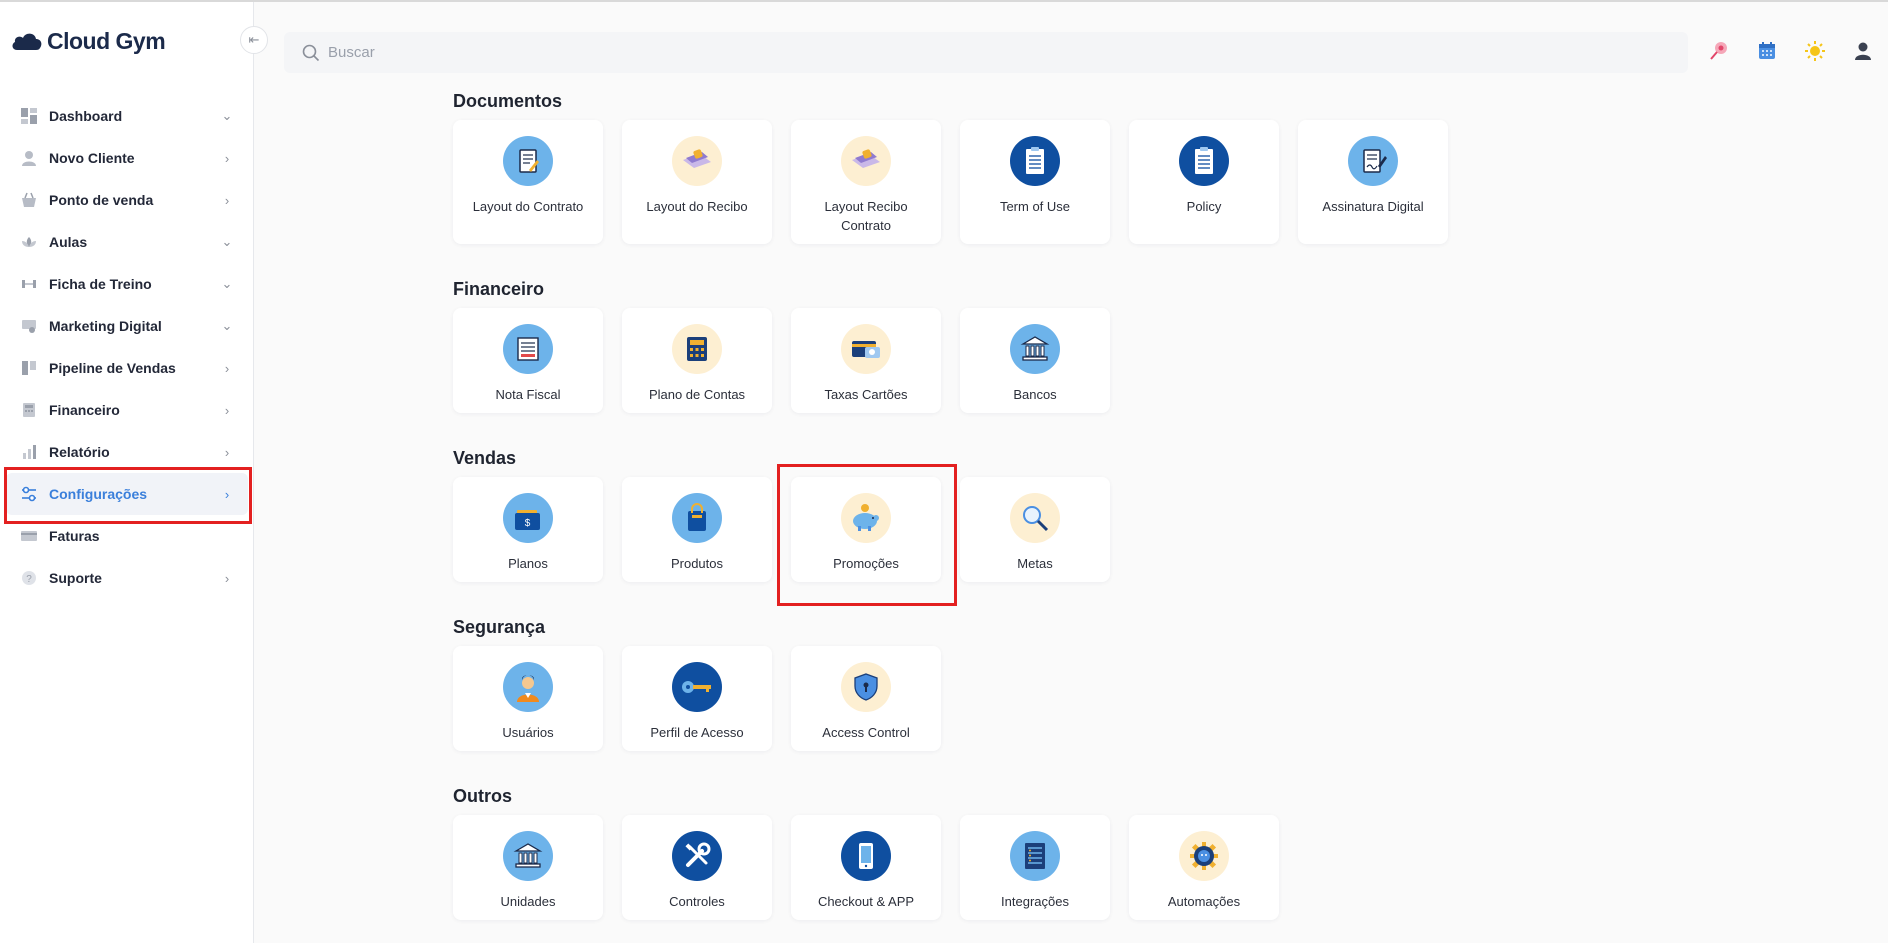 This screenshot has height=943, width=1888. I want to click on card-policy: Policy, so click(1204, 182).